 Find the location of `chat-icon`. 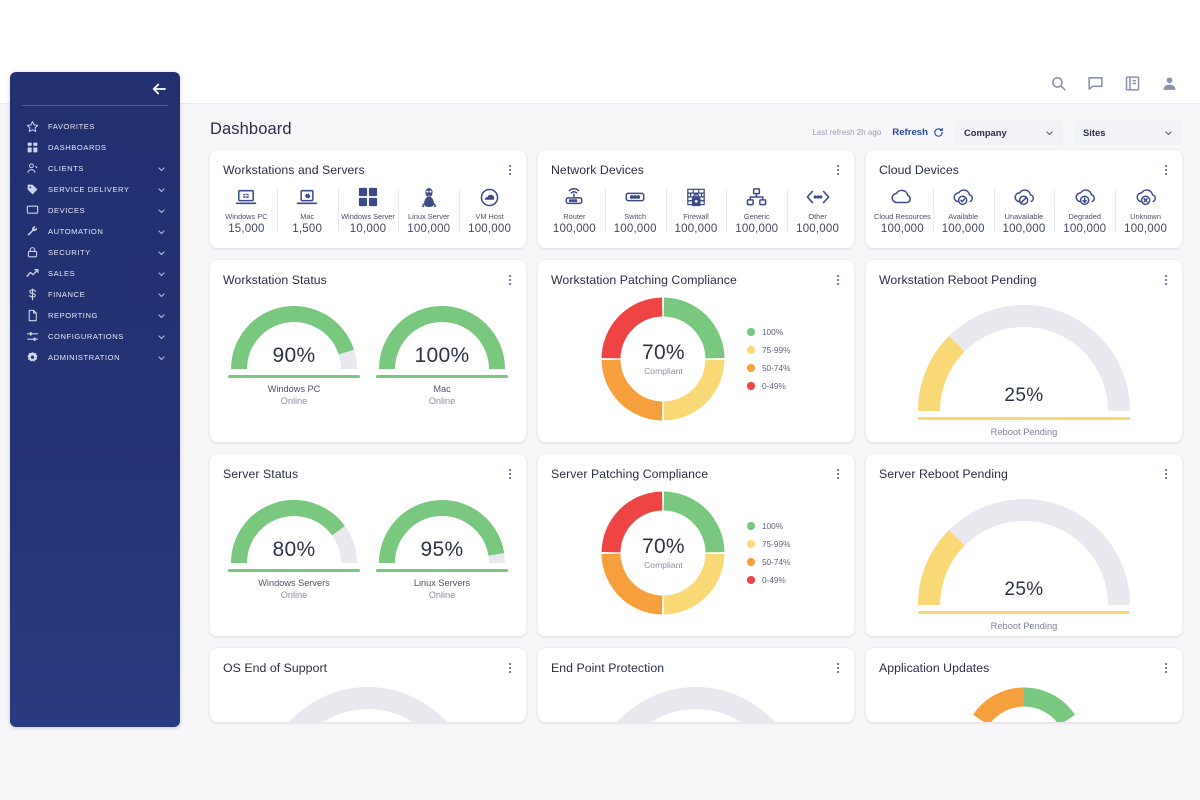

chat-icon is located at coordinates (1095, 83).